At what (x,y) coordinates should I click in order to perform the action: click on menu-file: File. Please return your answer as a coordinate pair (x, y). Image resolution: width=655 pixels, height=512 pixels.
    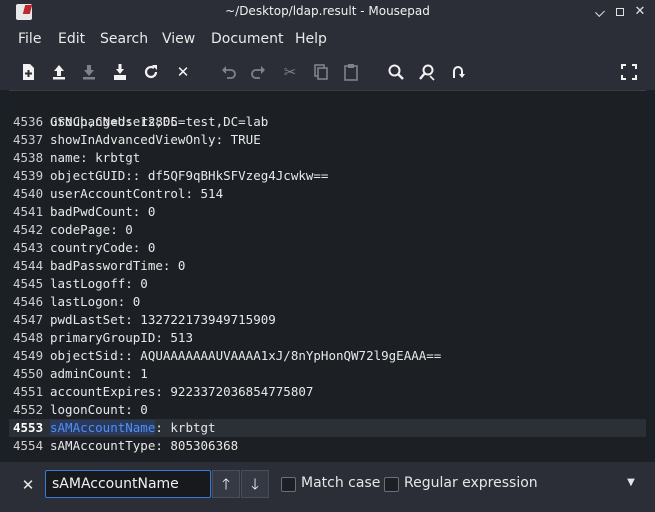
    Looking at the image, I should click on (29, 39).